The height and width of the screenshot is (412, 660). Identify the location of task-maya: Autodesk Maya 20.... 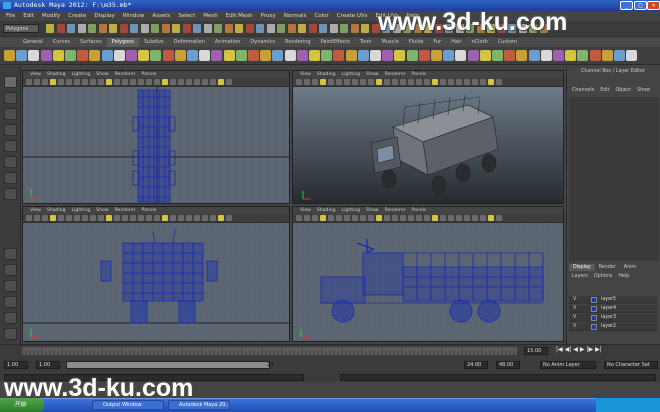
(199, 405).